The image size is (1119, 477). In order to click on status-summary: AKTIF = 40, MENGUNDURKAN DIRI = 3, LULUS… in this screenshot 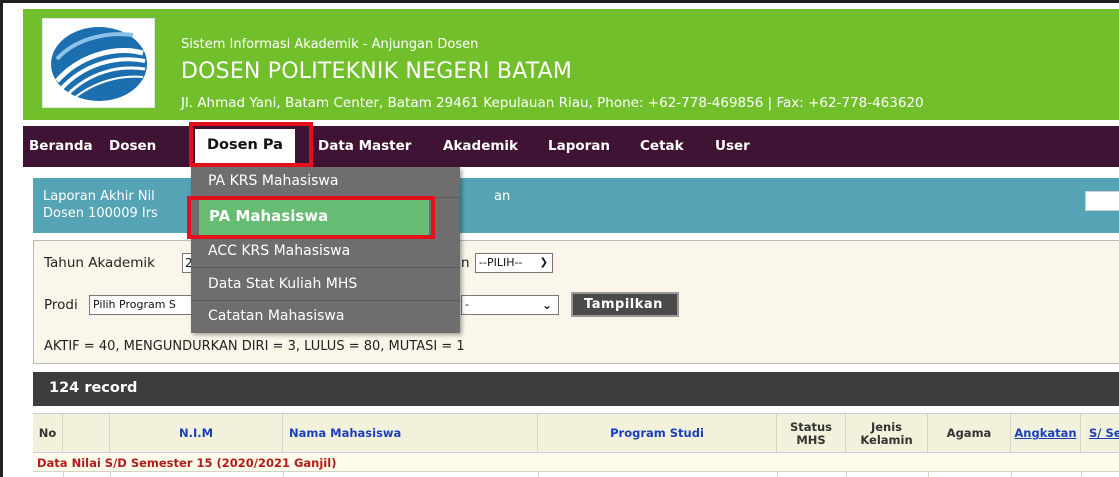, I will do `click(254, 346)`.